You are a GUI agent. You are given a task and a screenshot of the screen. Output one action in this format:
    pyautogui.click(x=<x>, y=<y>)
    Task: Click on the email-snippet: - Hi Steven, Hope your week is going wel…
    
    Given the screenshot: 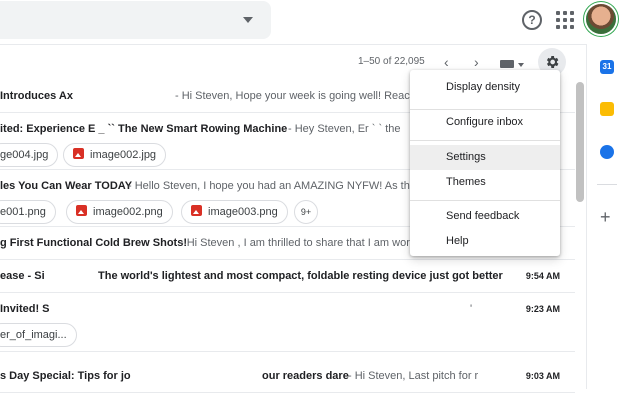 What is the action you would take?
    pyautogui.click(x=297, y=96)
    